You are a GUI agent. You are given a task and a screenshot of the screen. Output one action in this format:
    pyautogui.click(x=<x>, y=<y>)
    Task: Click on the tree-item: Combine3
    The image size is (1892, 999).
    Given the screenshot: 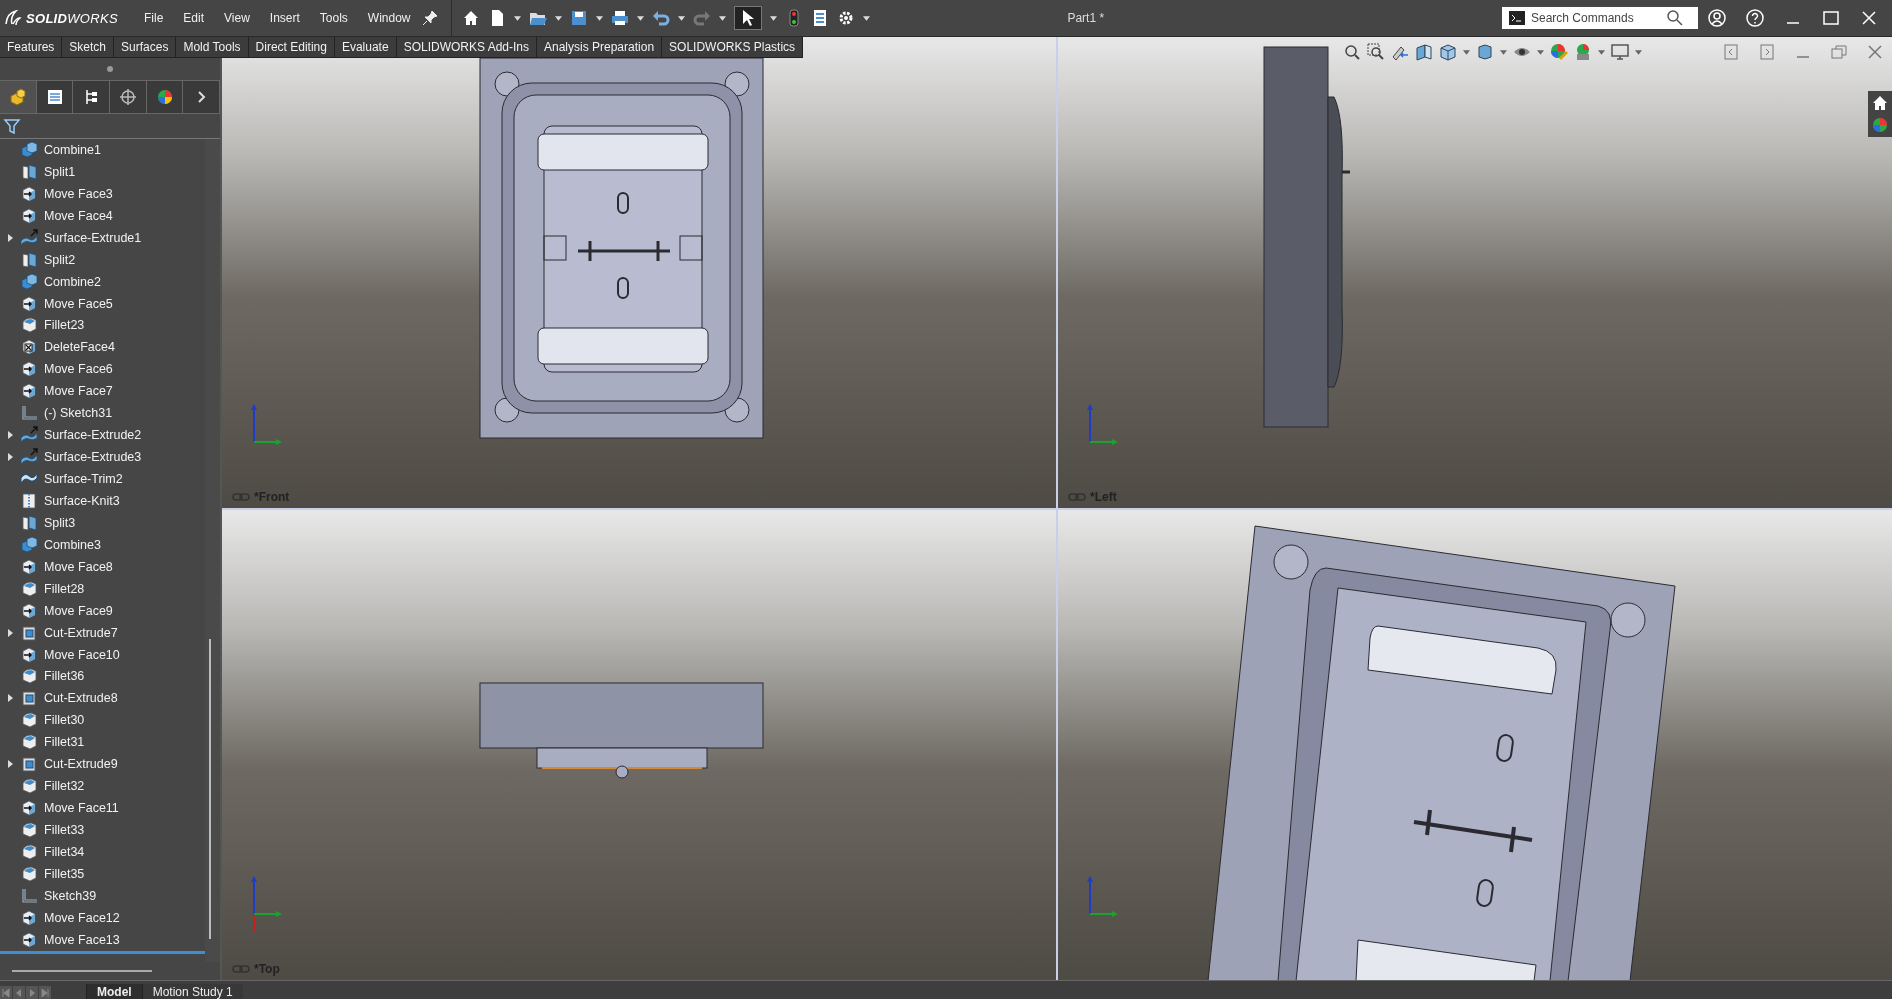 What is the action you would take?
    pyautogui.click(x=102, y=544)
    